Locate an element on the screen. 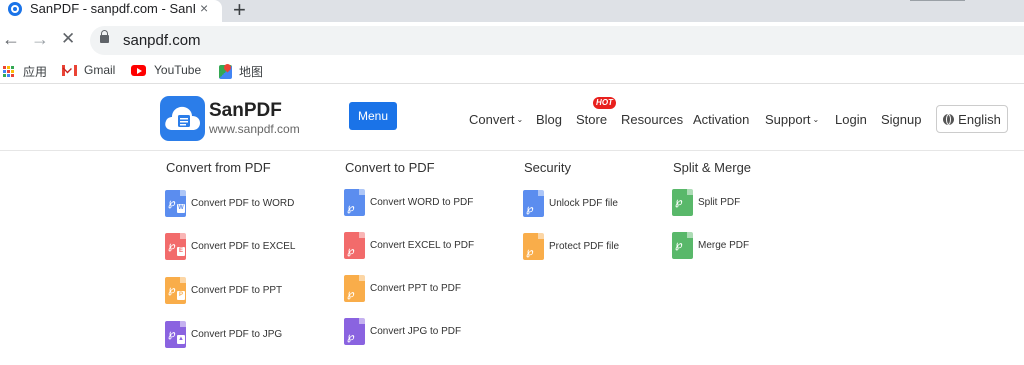 The height and width of the screenshot is (365, 1024). item-label: Convert JPG to PDF is located at coordinates (416, 331).